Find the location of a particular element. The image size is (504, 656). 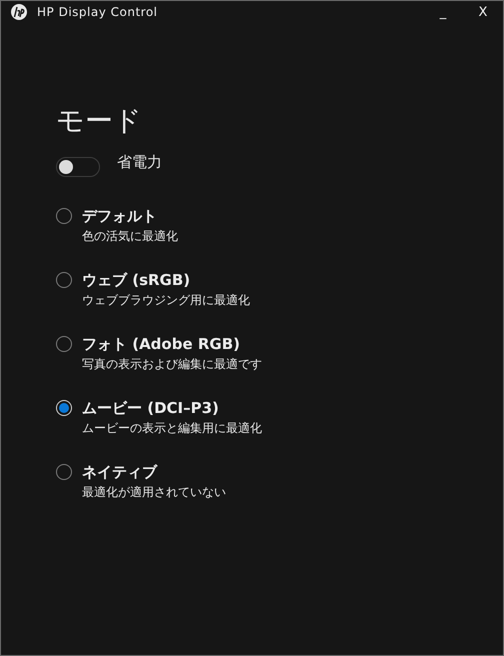

mode-title: デフォルト is located at coordinates (119, 216).